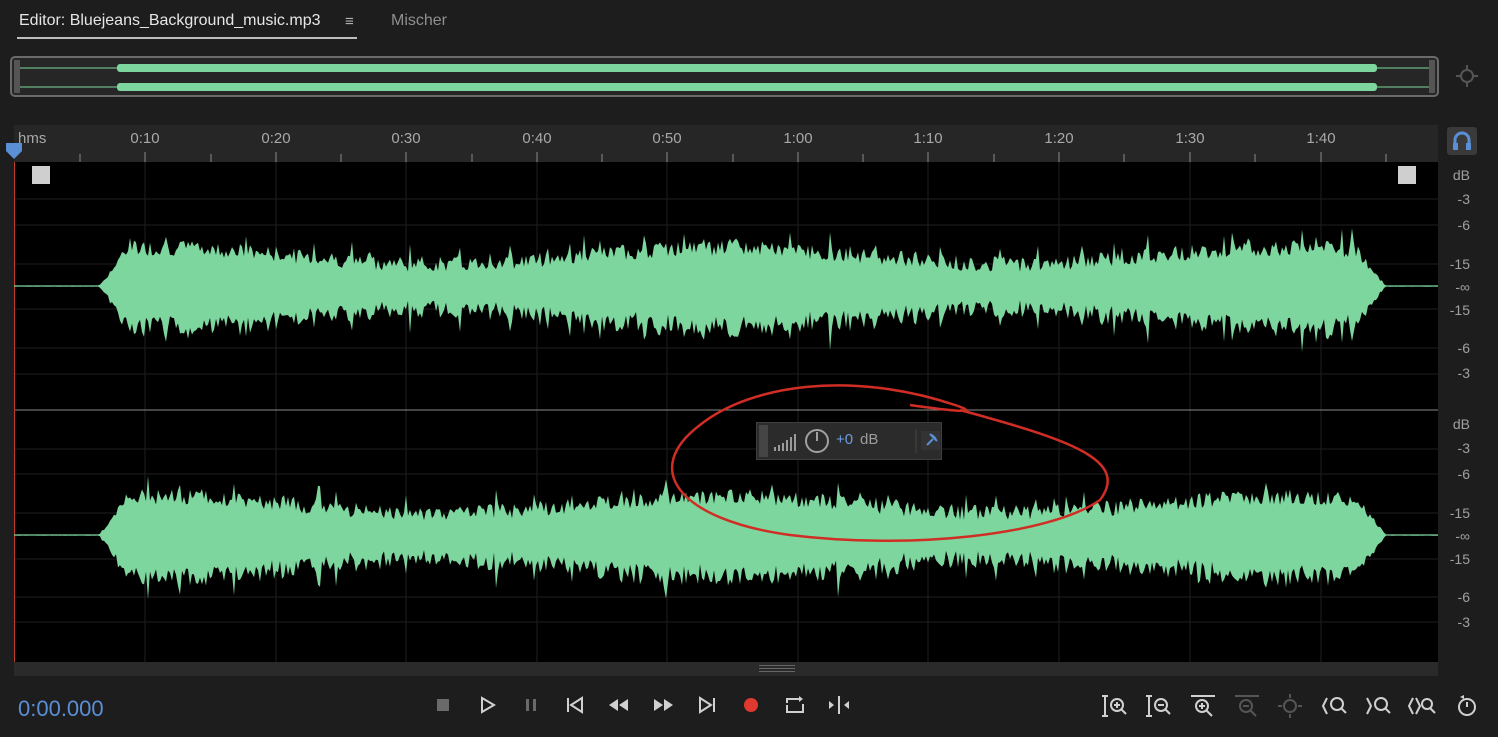 This screenshot has width=1498, height=737. I want to click on scrollbar-grip-icon, so click(779, 669).